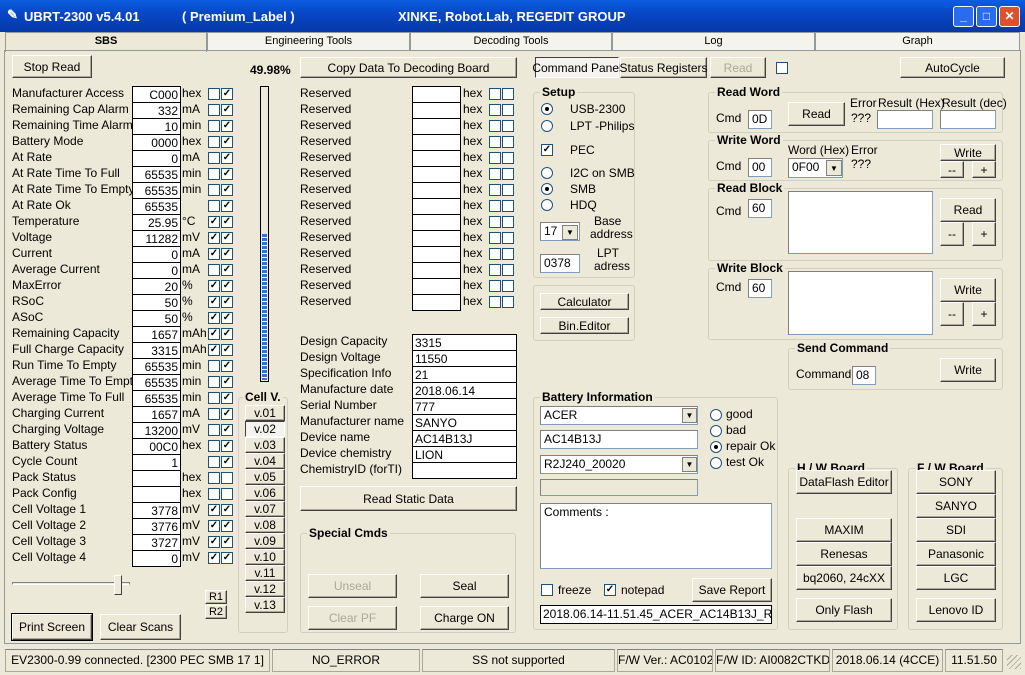  What do you see at coordinates (952, 169) in the screenshot?
I see `write-word-minus-button: --` at bounding box center [952, 169].